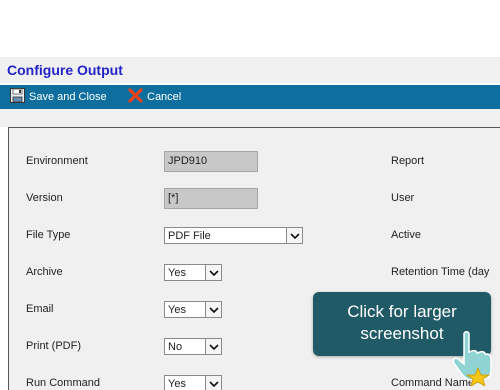 This screenshot has width=500, height=390. I want to click on file-type-select: PDF File, so click(233, 235).